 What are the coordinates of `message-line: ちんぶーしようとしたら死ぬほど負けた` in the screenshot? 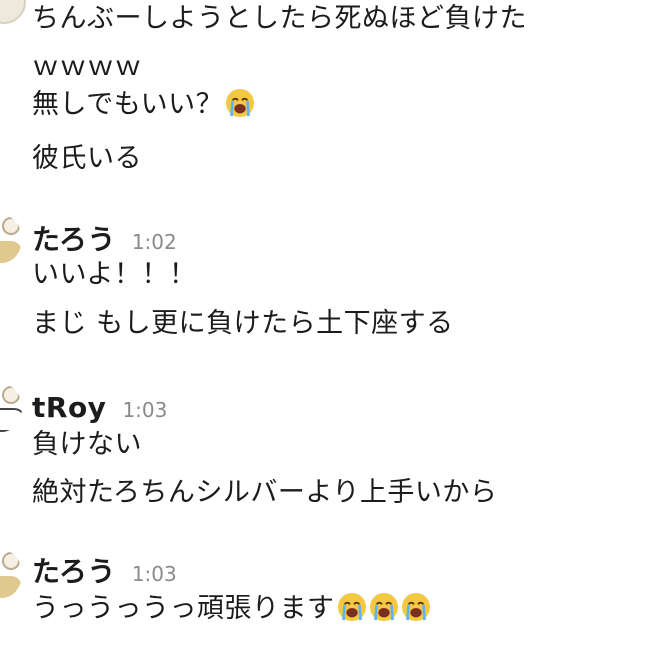 It's located at (279, 19).